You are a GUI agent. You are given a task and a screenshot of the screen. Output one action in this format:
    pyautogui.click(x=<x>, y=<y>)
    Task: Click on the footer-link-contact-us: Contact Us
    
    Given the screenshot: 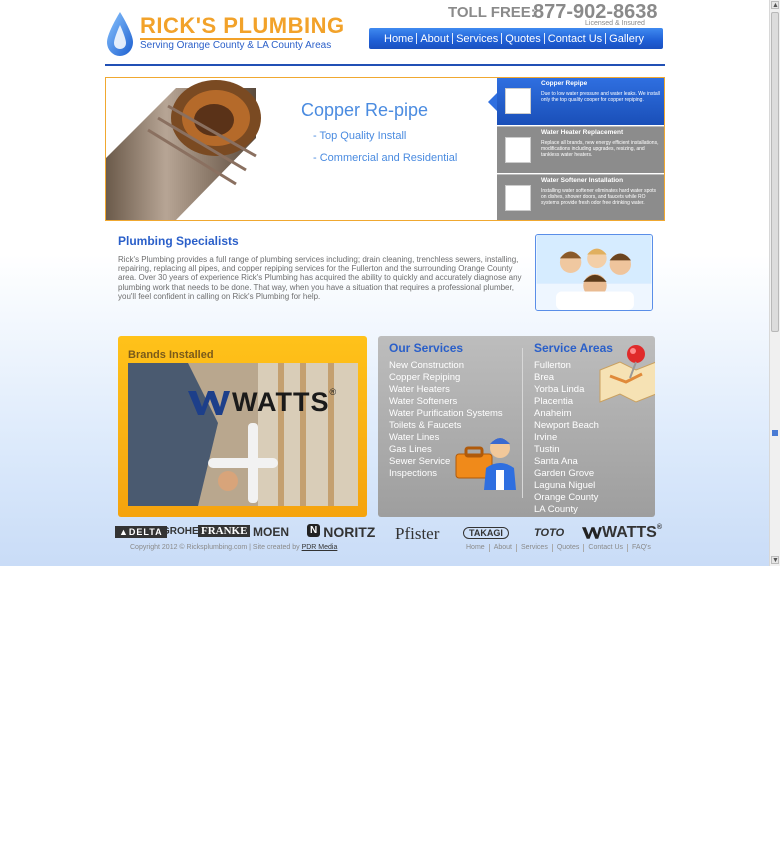 What is the action you would take?
    pyautogui.click(x=605, y=548)
    